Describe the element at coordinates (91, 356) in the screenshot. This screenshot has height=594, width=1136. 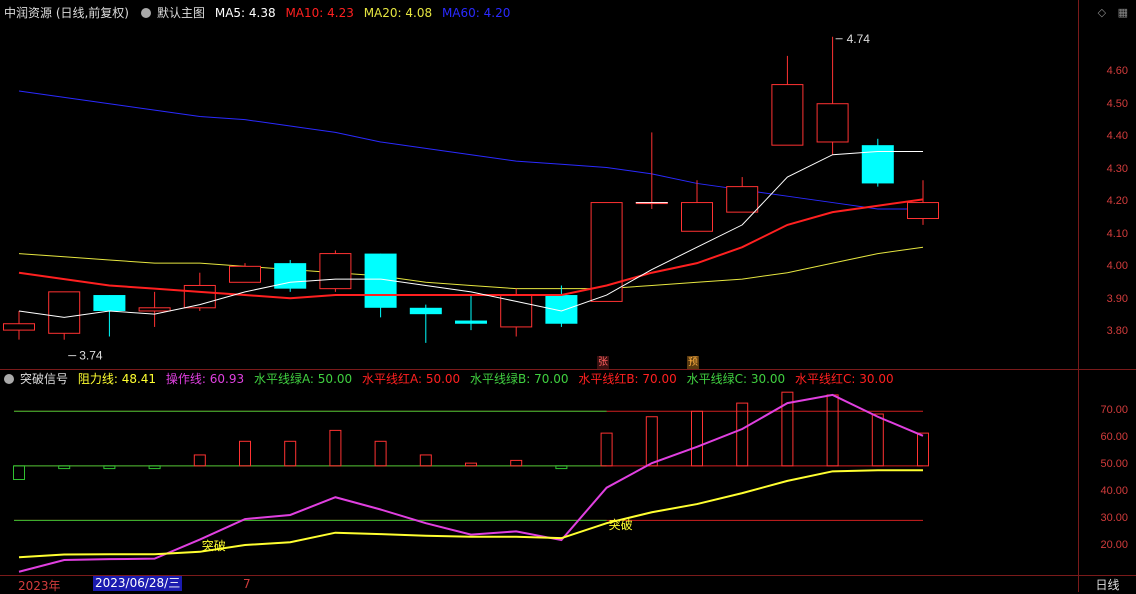
I see `low-label: 3.74` at that location.